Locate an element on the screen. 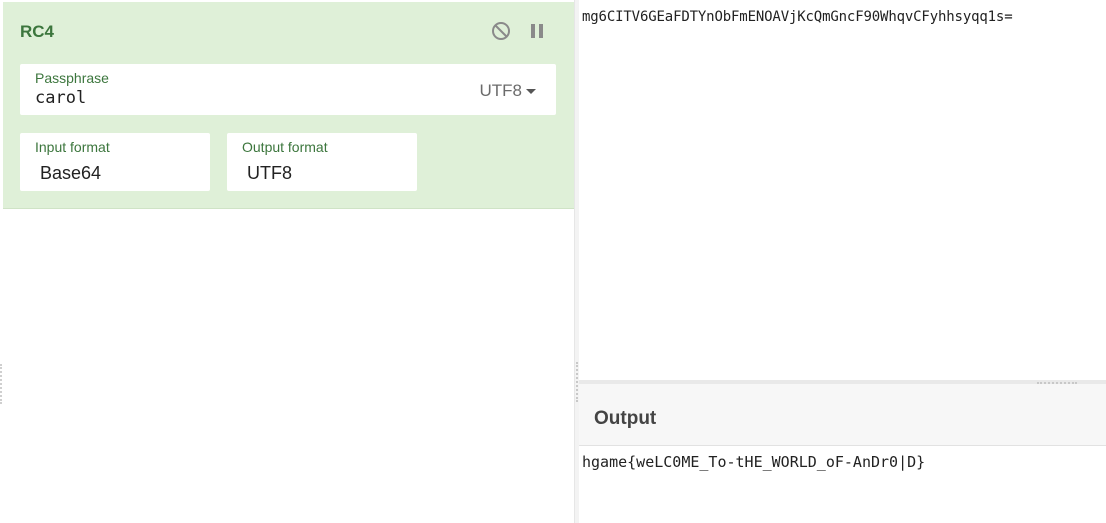 This screenshot has height=523, width=1106. passphrase-label: Passphrase is located at coordinates (72, 78).